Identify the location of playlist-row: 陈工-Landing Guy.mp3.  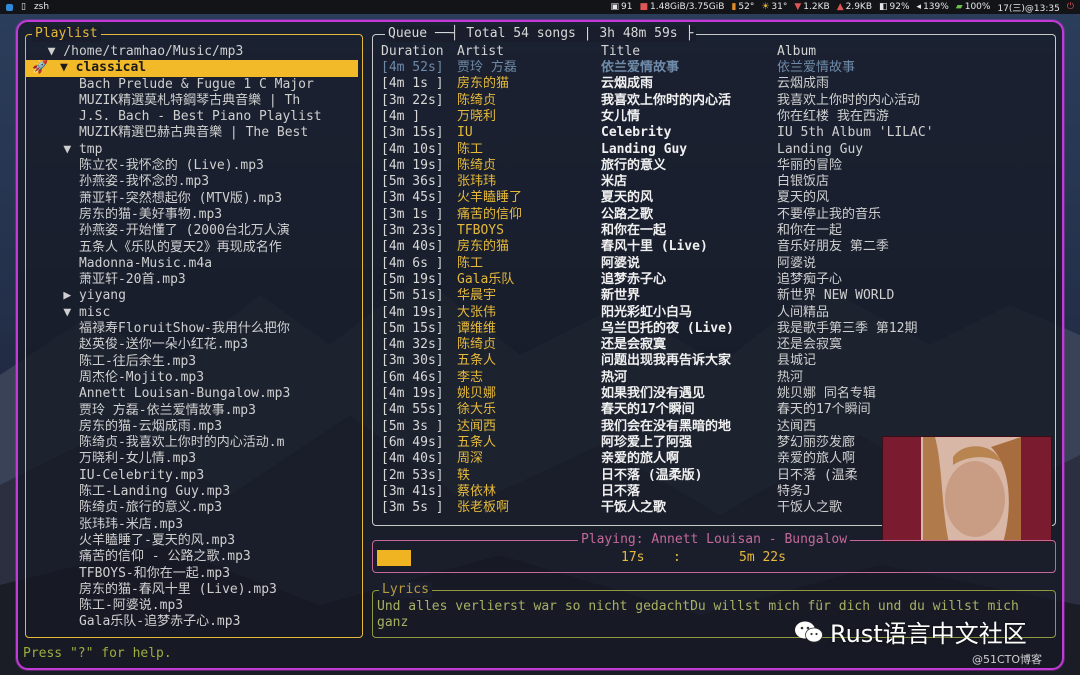
(195, 492).